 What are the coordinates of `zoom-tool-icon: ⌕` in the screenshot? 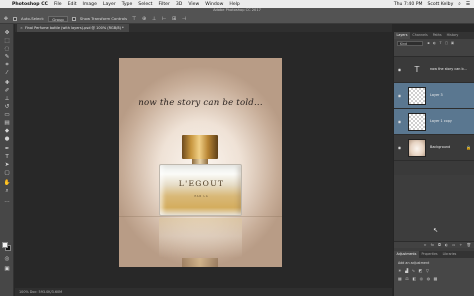 It's located at (7, 191).